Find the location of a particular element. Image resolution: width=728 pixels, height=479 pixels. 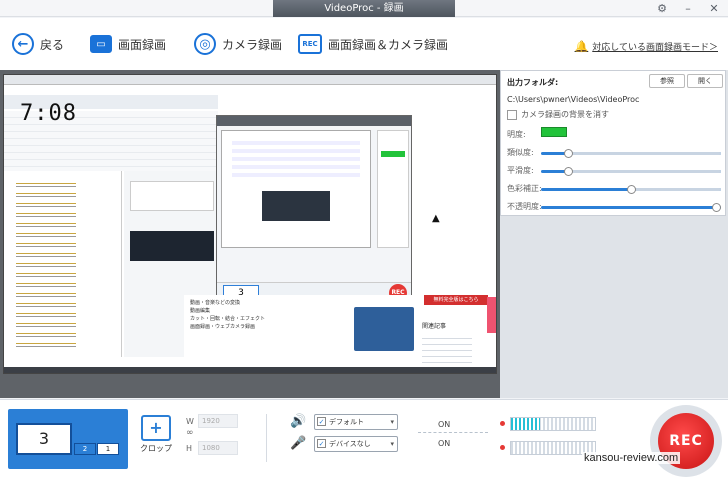

nested-recorder-window: 3 REC is located at coordinates (314, 210).